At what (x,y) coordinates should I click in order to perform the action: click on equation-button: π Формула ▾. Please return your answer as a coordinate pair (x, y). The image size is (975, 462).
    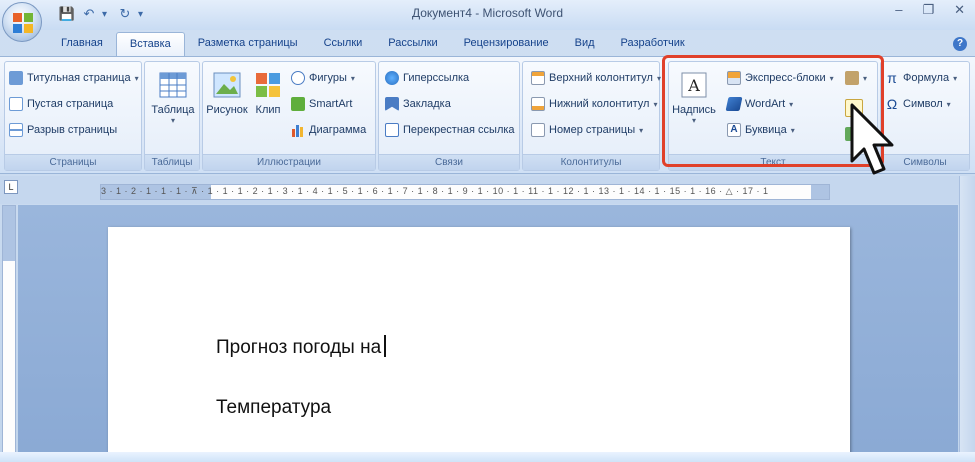
    Looking at the image, I should click on (921, 78).